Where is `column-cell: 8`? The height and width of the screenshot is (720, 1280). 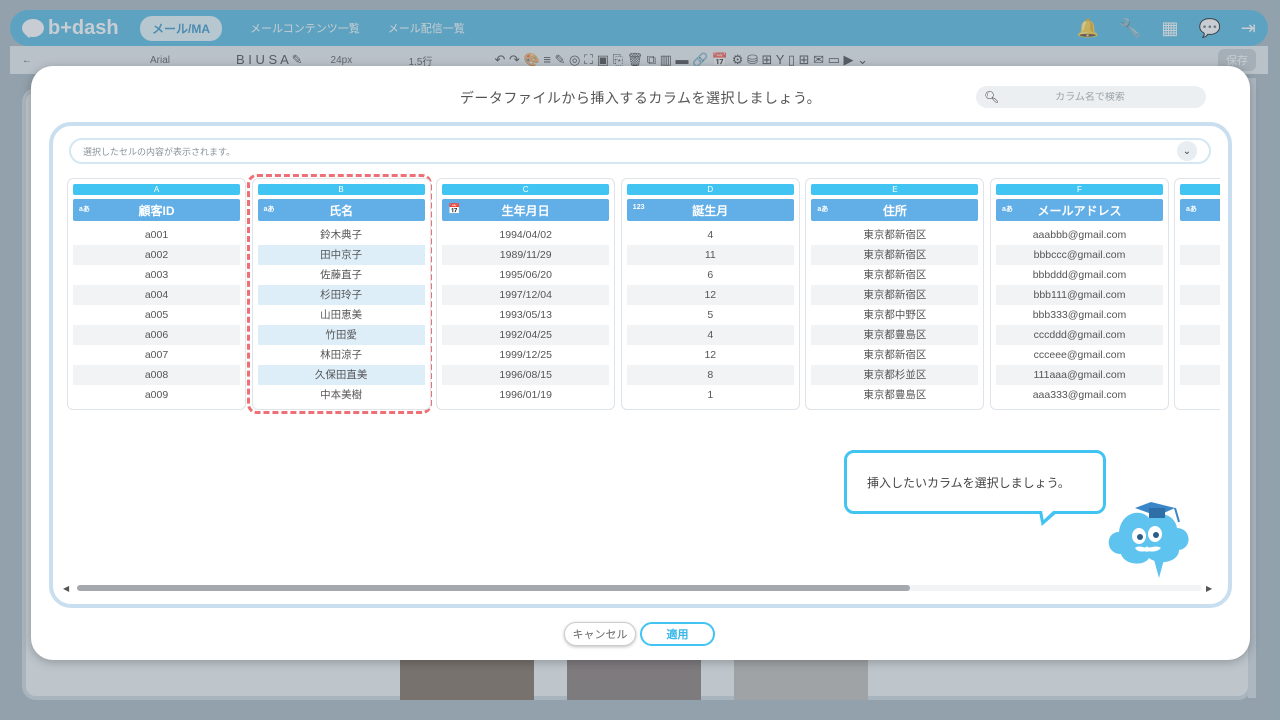
column-cell: 8 is located at coordinates (710, 375).